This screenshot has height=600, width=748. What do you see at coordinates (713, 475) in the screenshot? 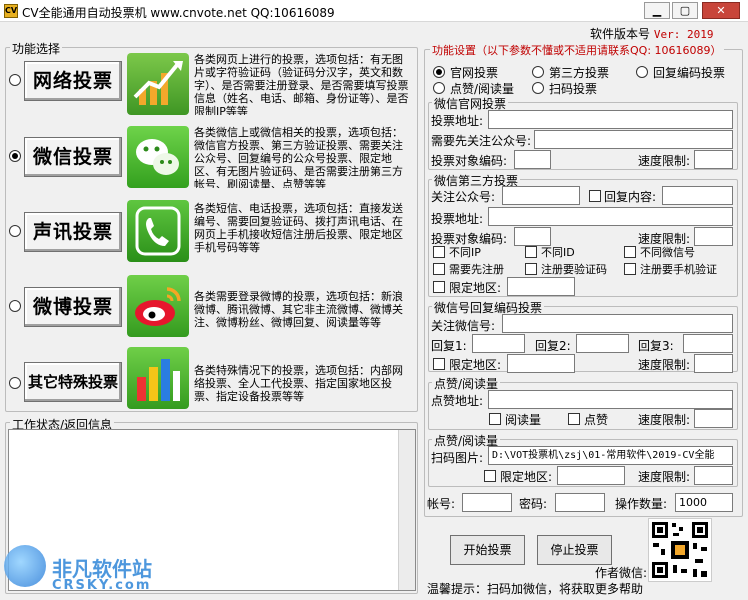
I see `scan-speed-input` at bounding box center [713, 475].